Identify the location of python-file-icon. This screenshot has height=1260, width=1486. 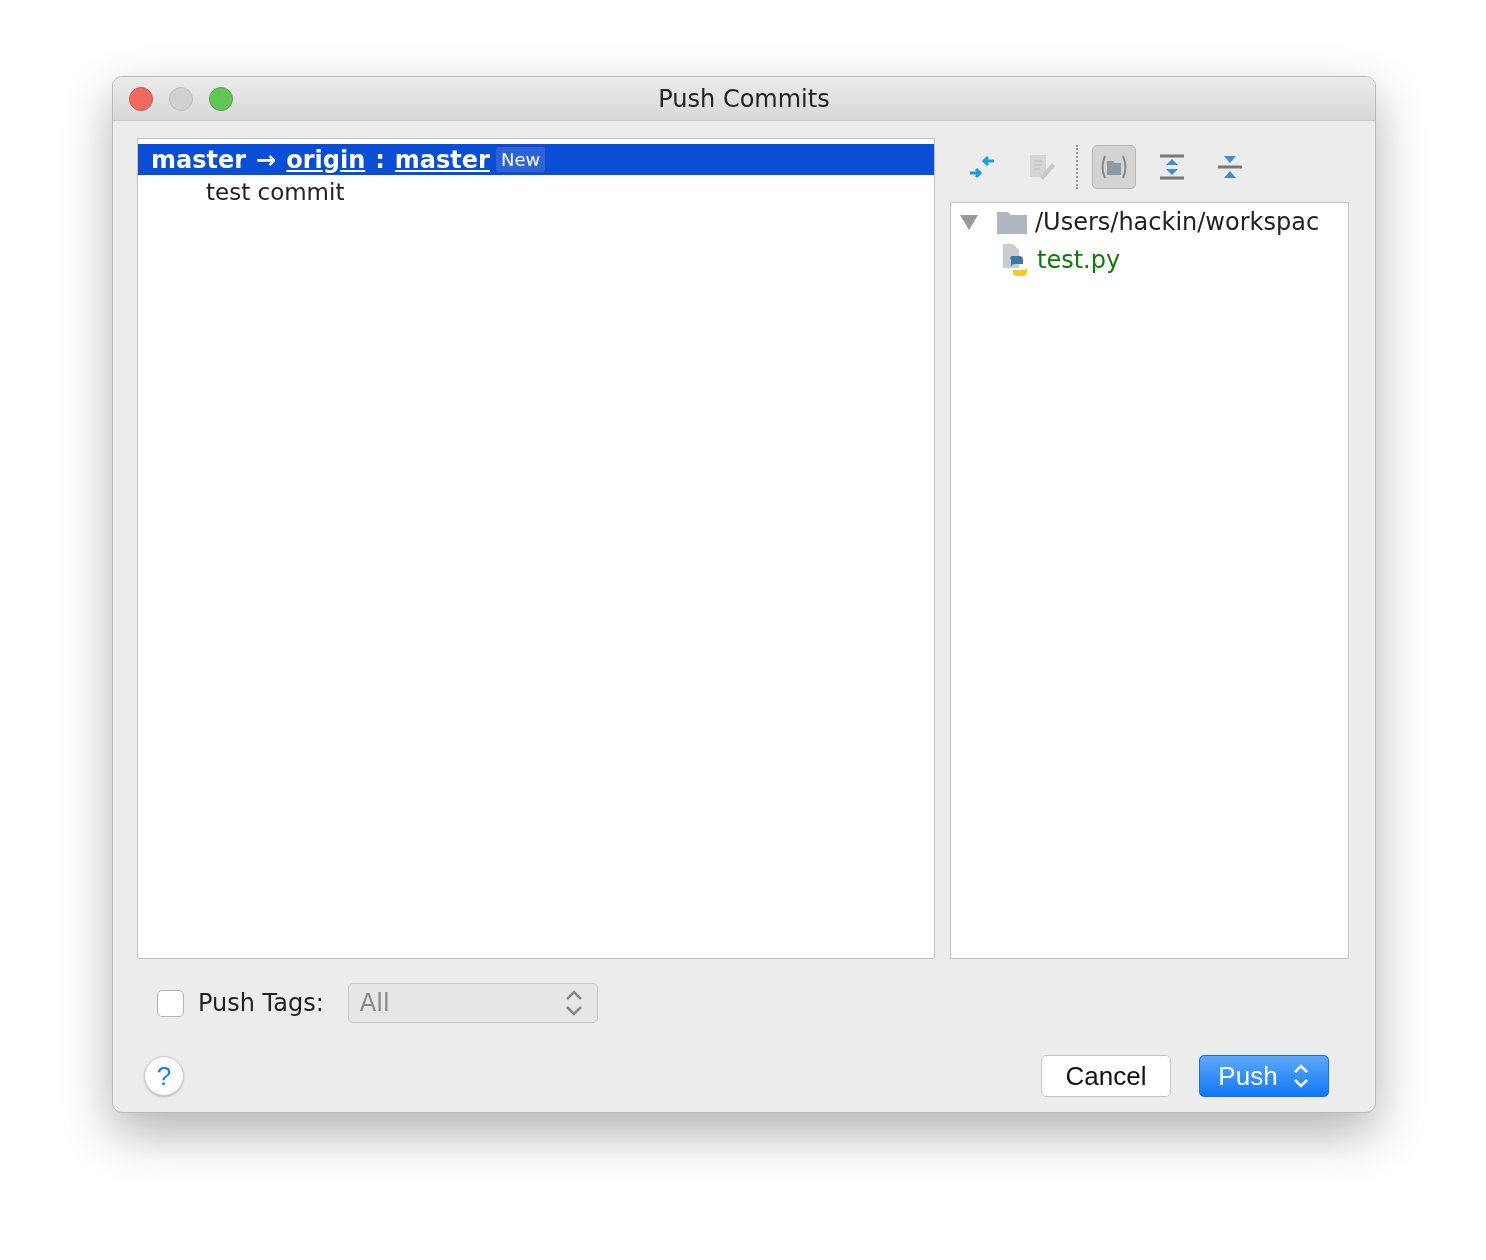
(1015, 260).